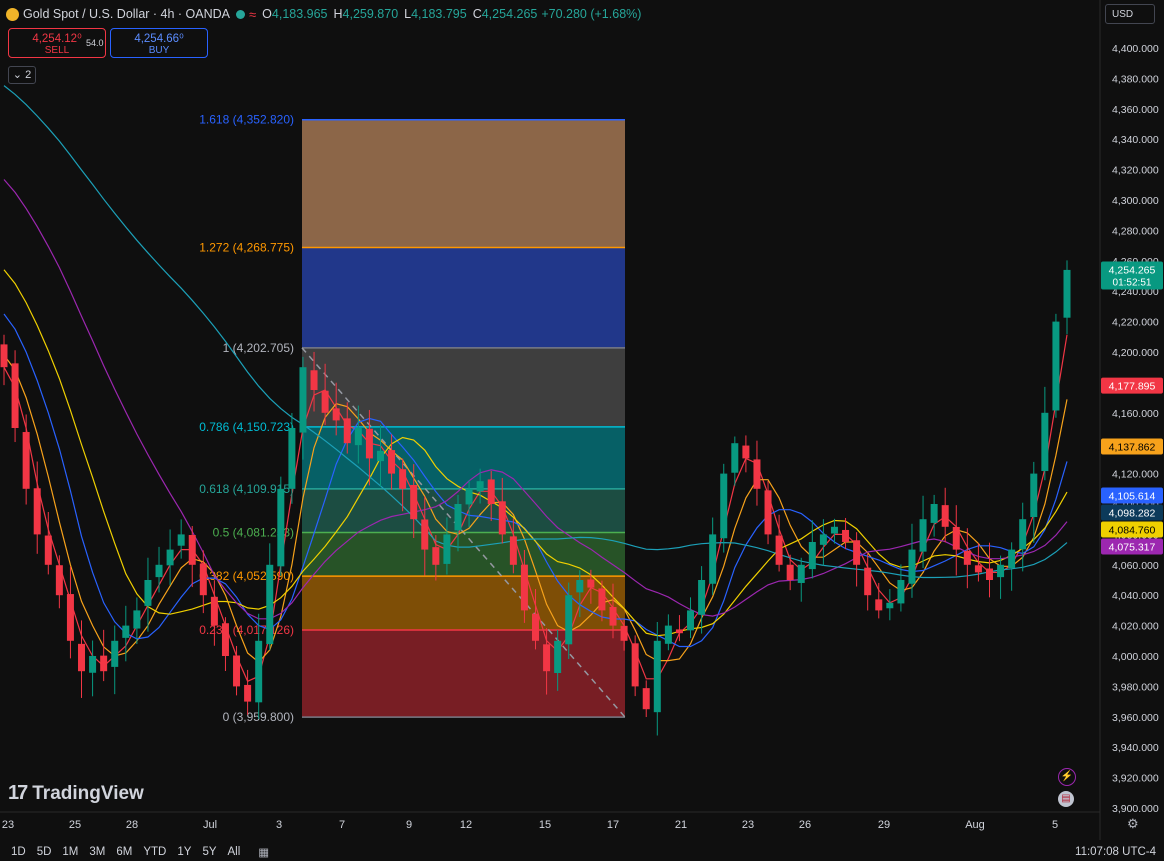 The width and height of the screenshot is (1164, 861). Describe the element at coordinates (267, 14) in the screenshot. I see `open-label: O` at that location.